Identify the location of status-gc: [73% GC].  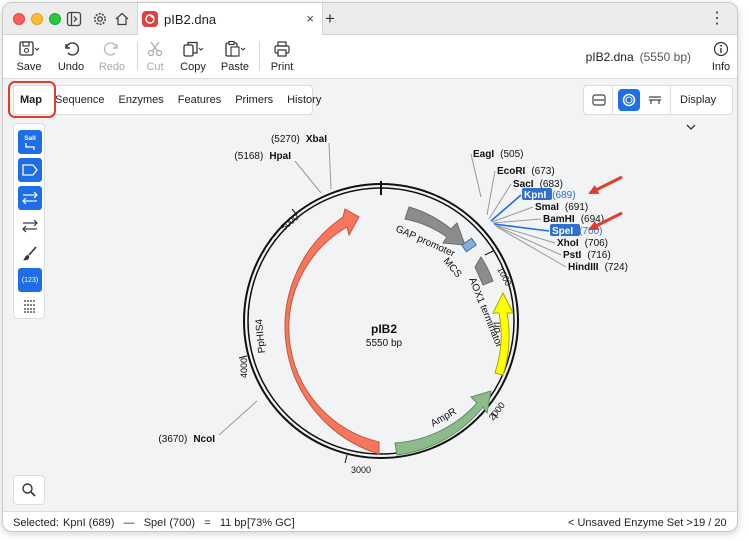
(271, 523).